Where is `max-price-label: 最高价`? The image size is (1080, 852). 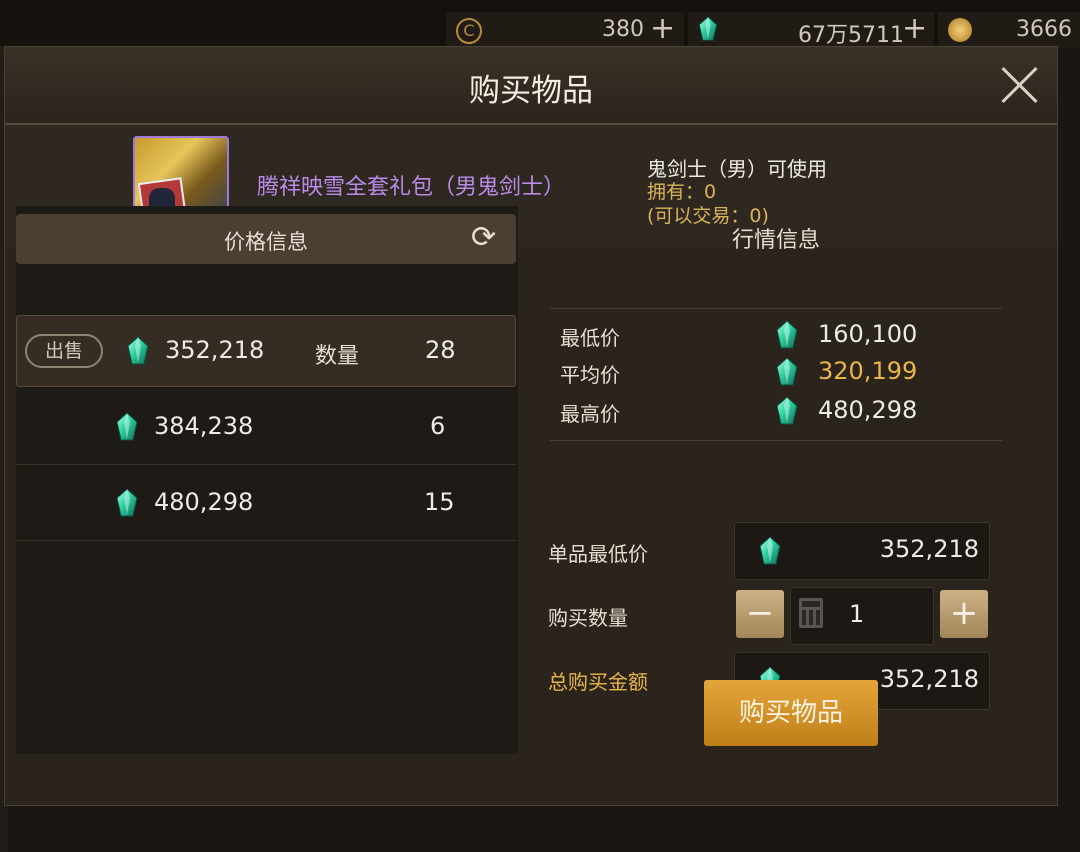
max-price-label: 最高价 is located at coordinates (590, 414).